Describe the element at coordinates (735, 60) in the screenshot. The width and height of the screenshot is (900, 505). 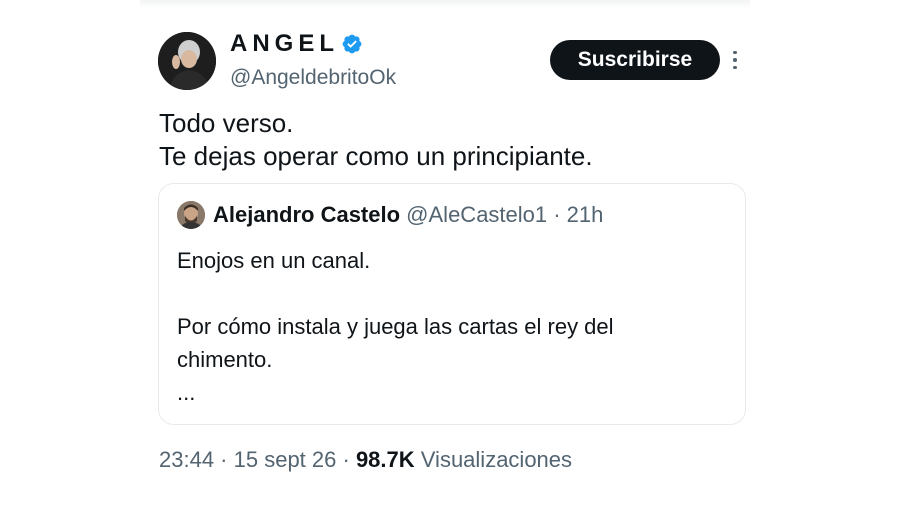
I see `more-vertical-icon` at that location.